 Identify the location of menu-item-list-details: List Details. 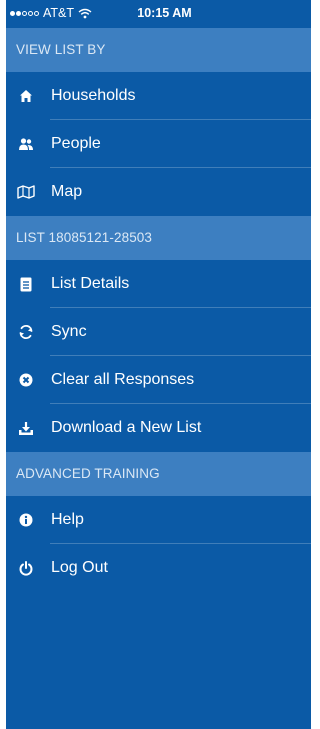
(158, 284).